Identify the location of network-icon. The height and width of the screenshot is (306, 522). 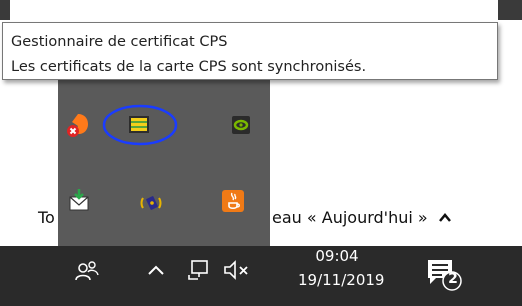
(198, 270).